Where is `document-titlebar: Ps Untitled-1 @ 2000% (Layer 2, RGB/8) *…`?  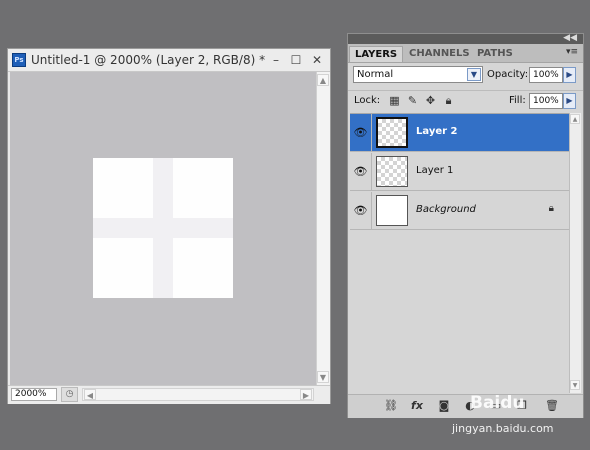
document-titlebar: Ps Untitled-1 @ 2000% (Layer 2, RGB/8) *… is located at coordinates (169, 60).